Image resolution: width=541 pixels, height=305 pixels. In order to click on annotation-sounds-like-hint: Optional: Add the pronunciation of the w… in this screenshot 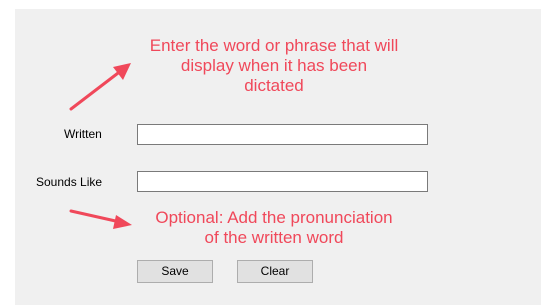, I will do `click(274, 228)`.